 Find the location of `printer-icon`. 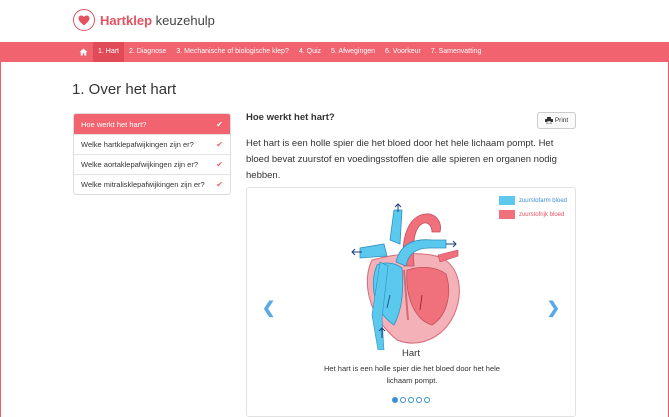

printer-icon is located at coordinates (548, 120).